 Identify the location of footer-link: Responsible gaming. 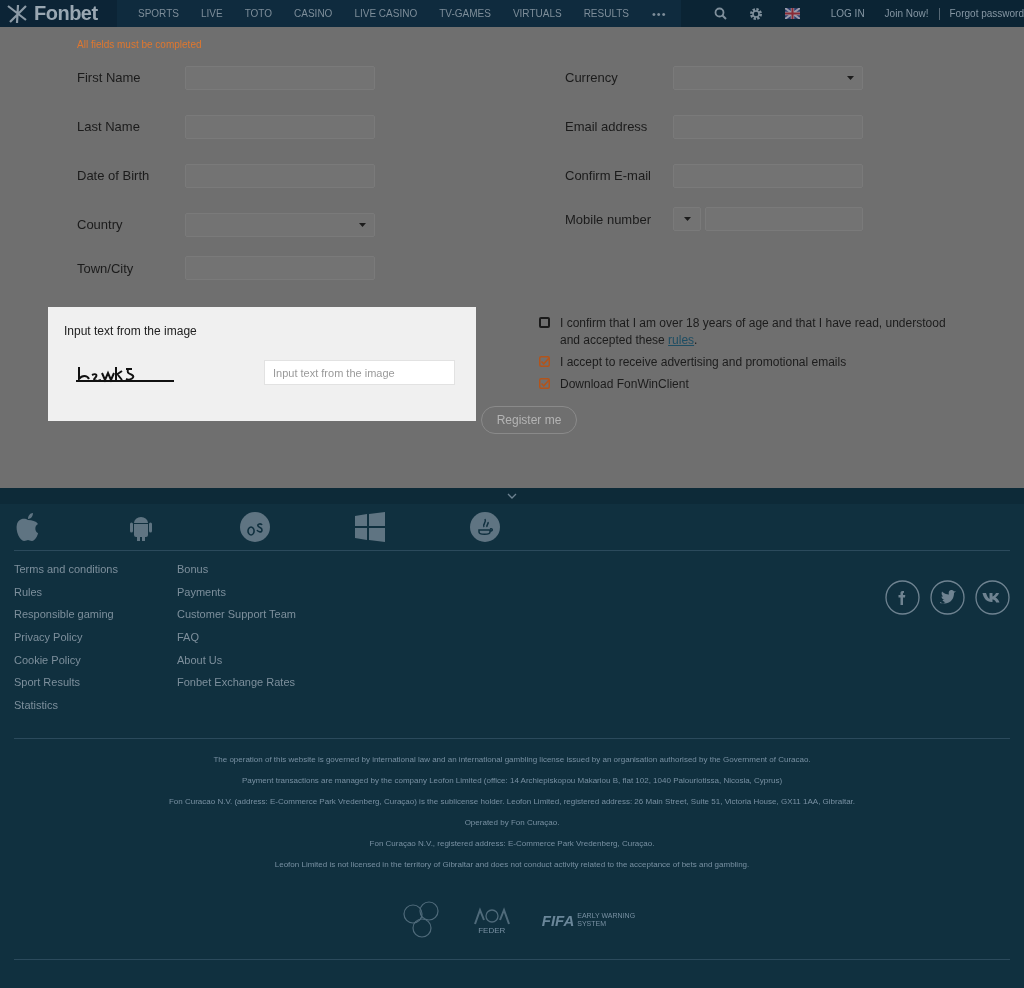
(95, 620).